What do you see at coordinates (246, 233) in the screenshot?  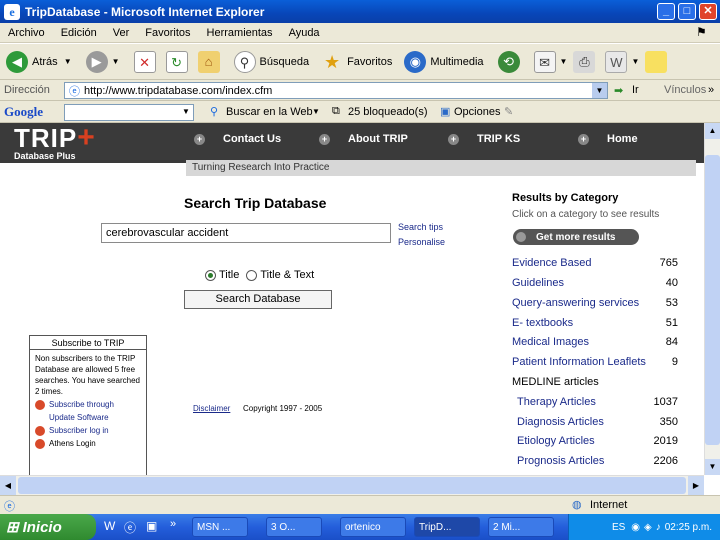 I see `search-query-input: cerebrovascular accident` at bounding box center [246, 233].